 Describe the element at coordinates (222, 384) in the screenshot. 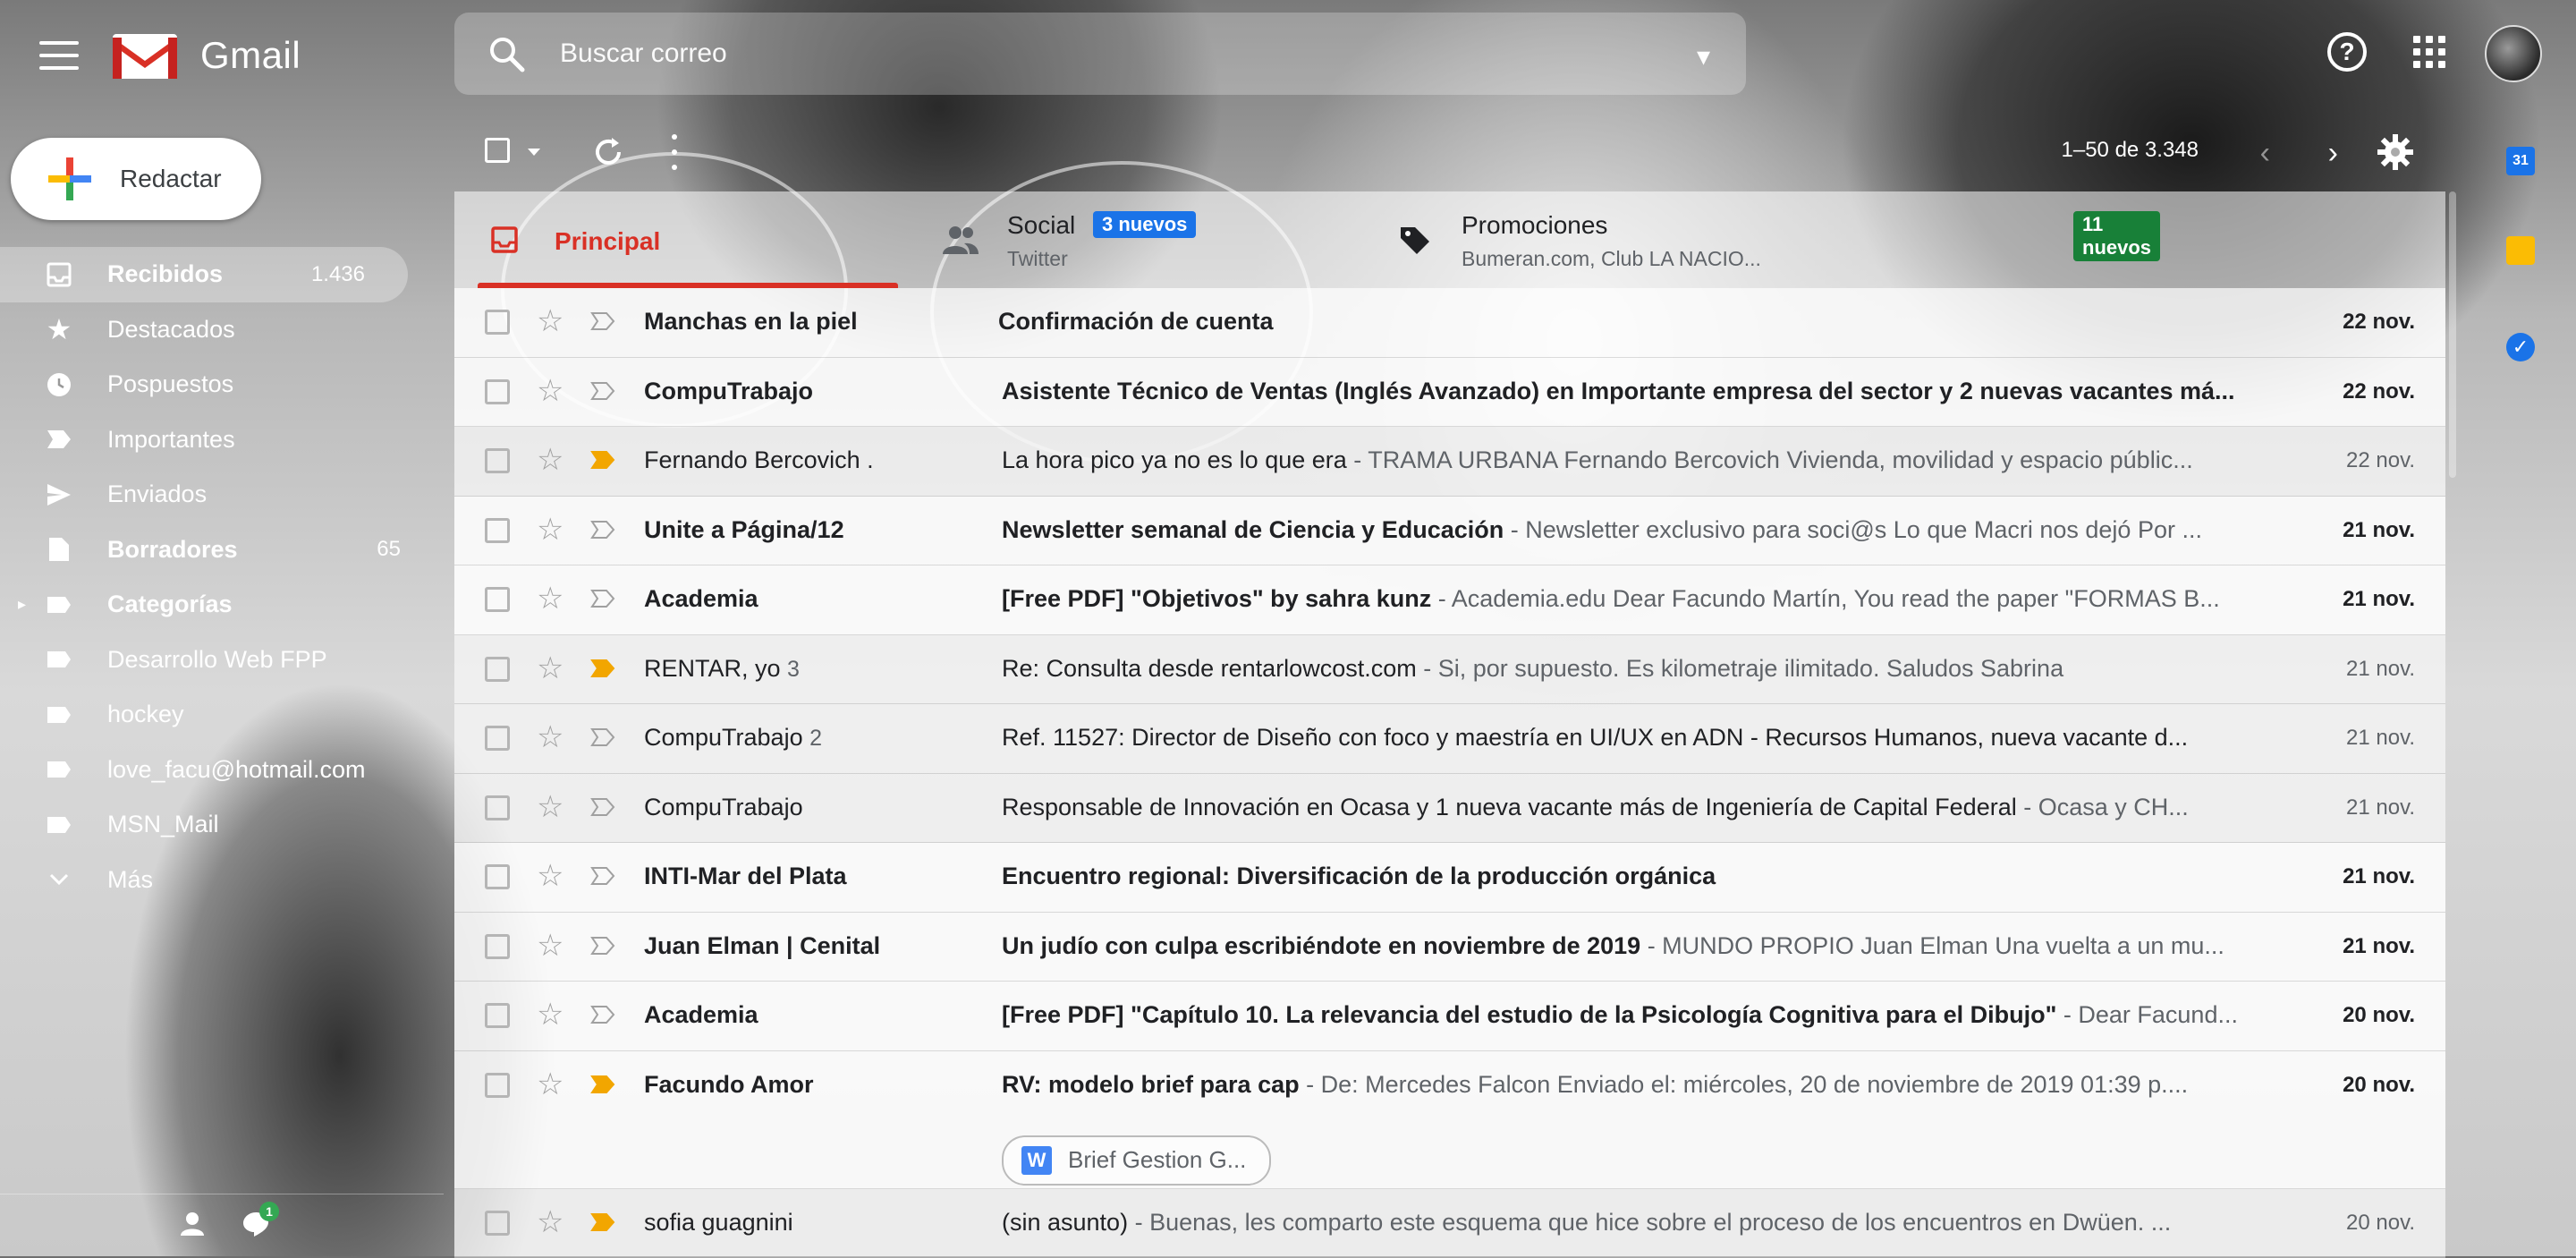

I see `sidebar-item-snoozed: Pospuestos` at that location.